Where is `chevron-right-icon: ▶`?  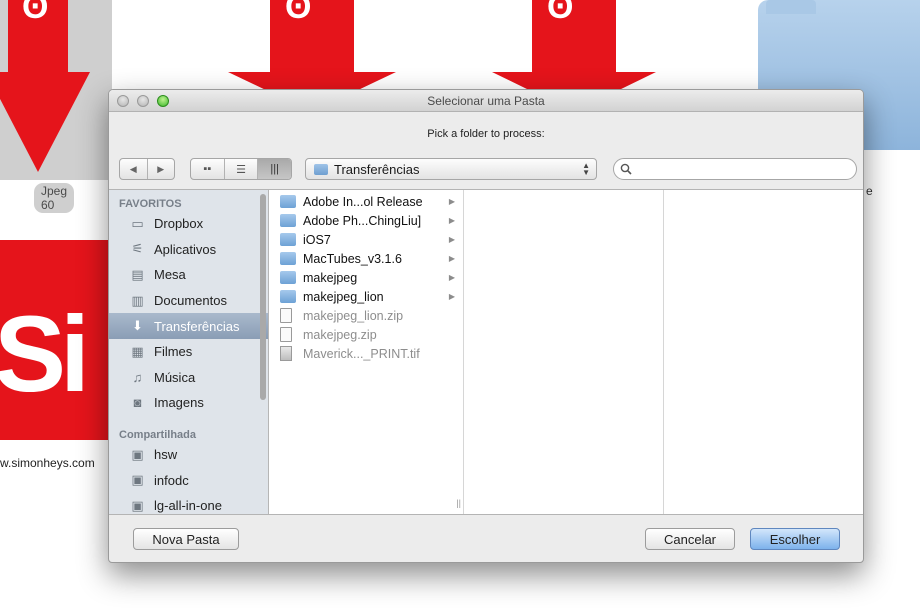
chevron-right-icon: ▶ is located at coordinates (161, 168).